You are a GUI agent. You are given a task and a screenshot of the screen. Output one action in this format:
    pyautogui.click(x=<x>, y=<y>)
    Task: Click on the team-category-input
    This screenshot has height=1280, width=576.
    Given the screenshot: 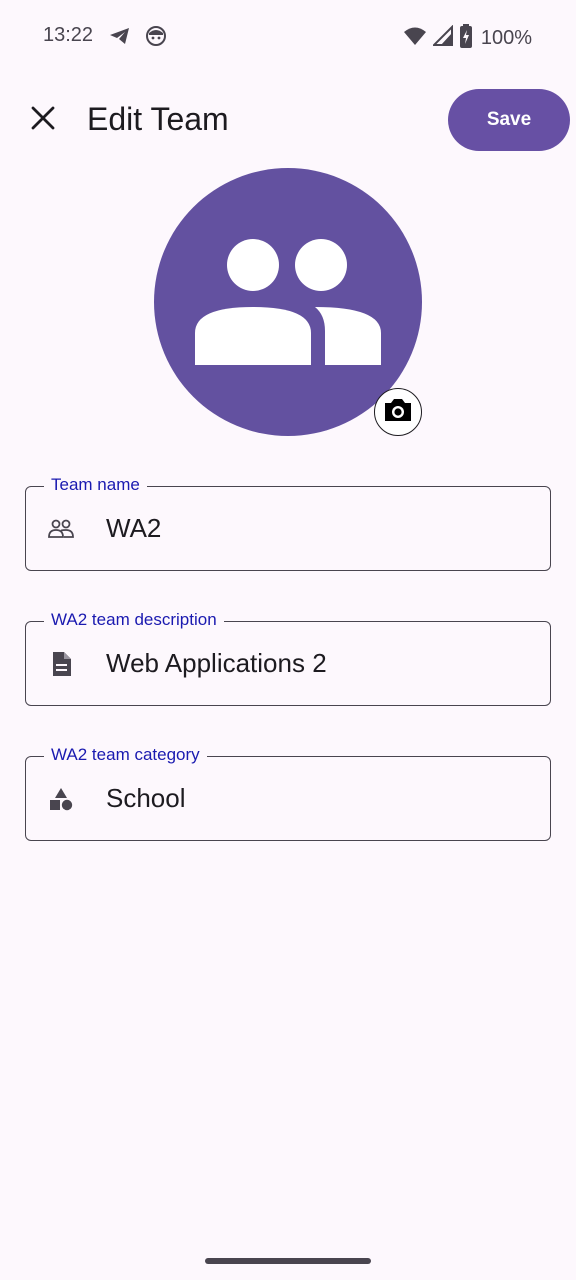 What is the action you would take?
    pyautogui.click(x=316, y=798)
    